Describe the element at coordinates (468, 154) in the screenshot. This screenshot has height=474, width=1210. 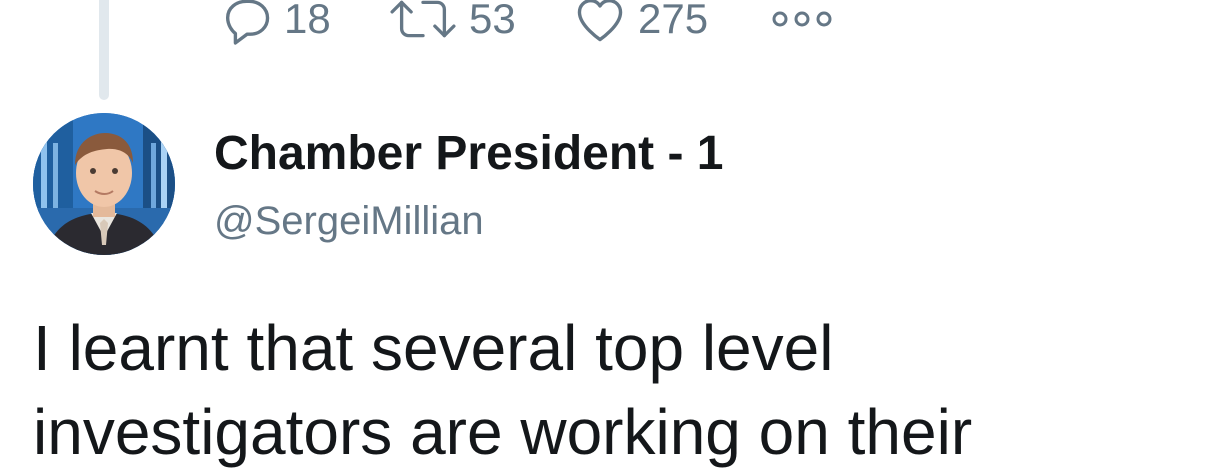
I see `author-display-name: Chamber President - 1` at that location.